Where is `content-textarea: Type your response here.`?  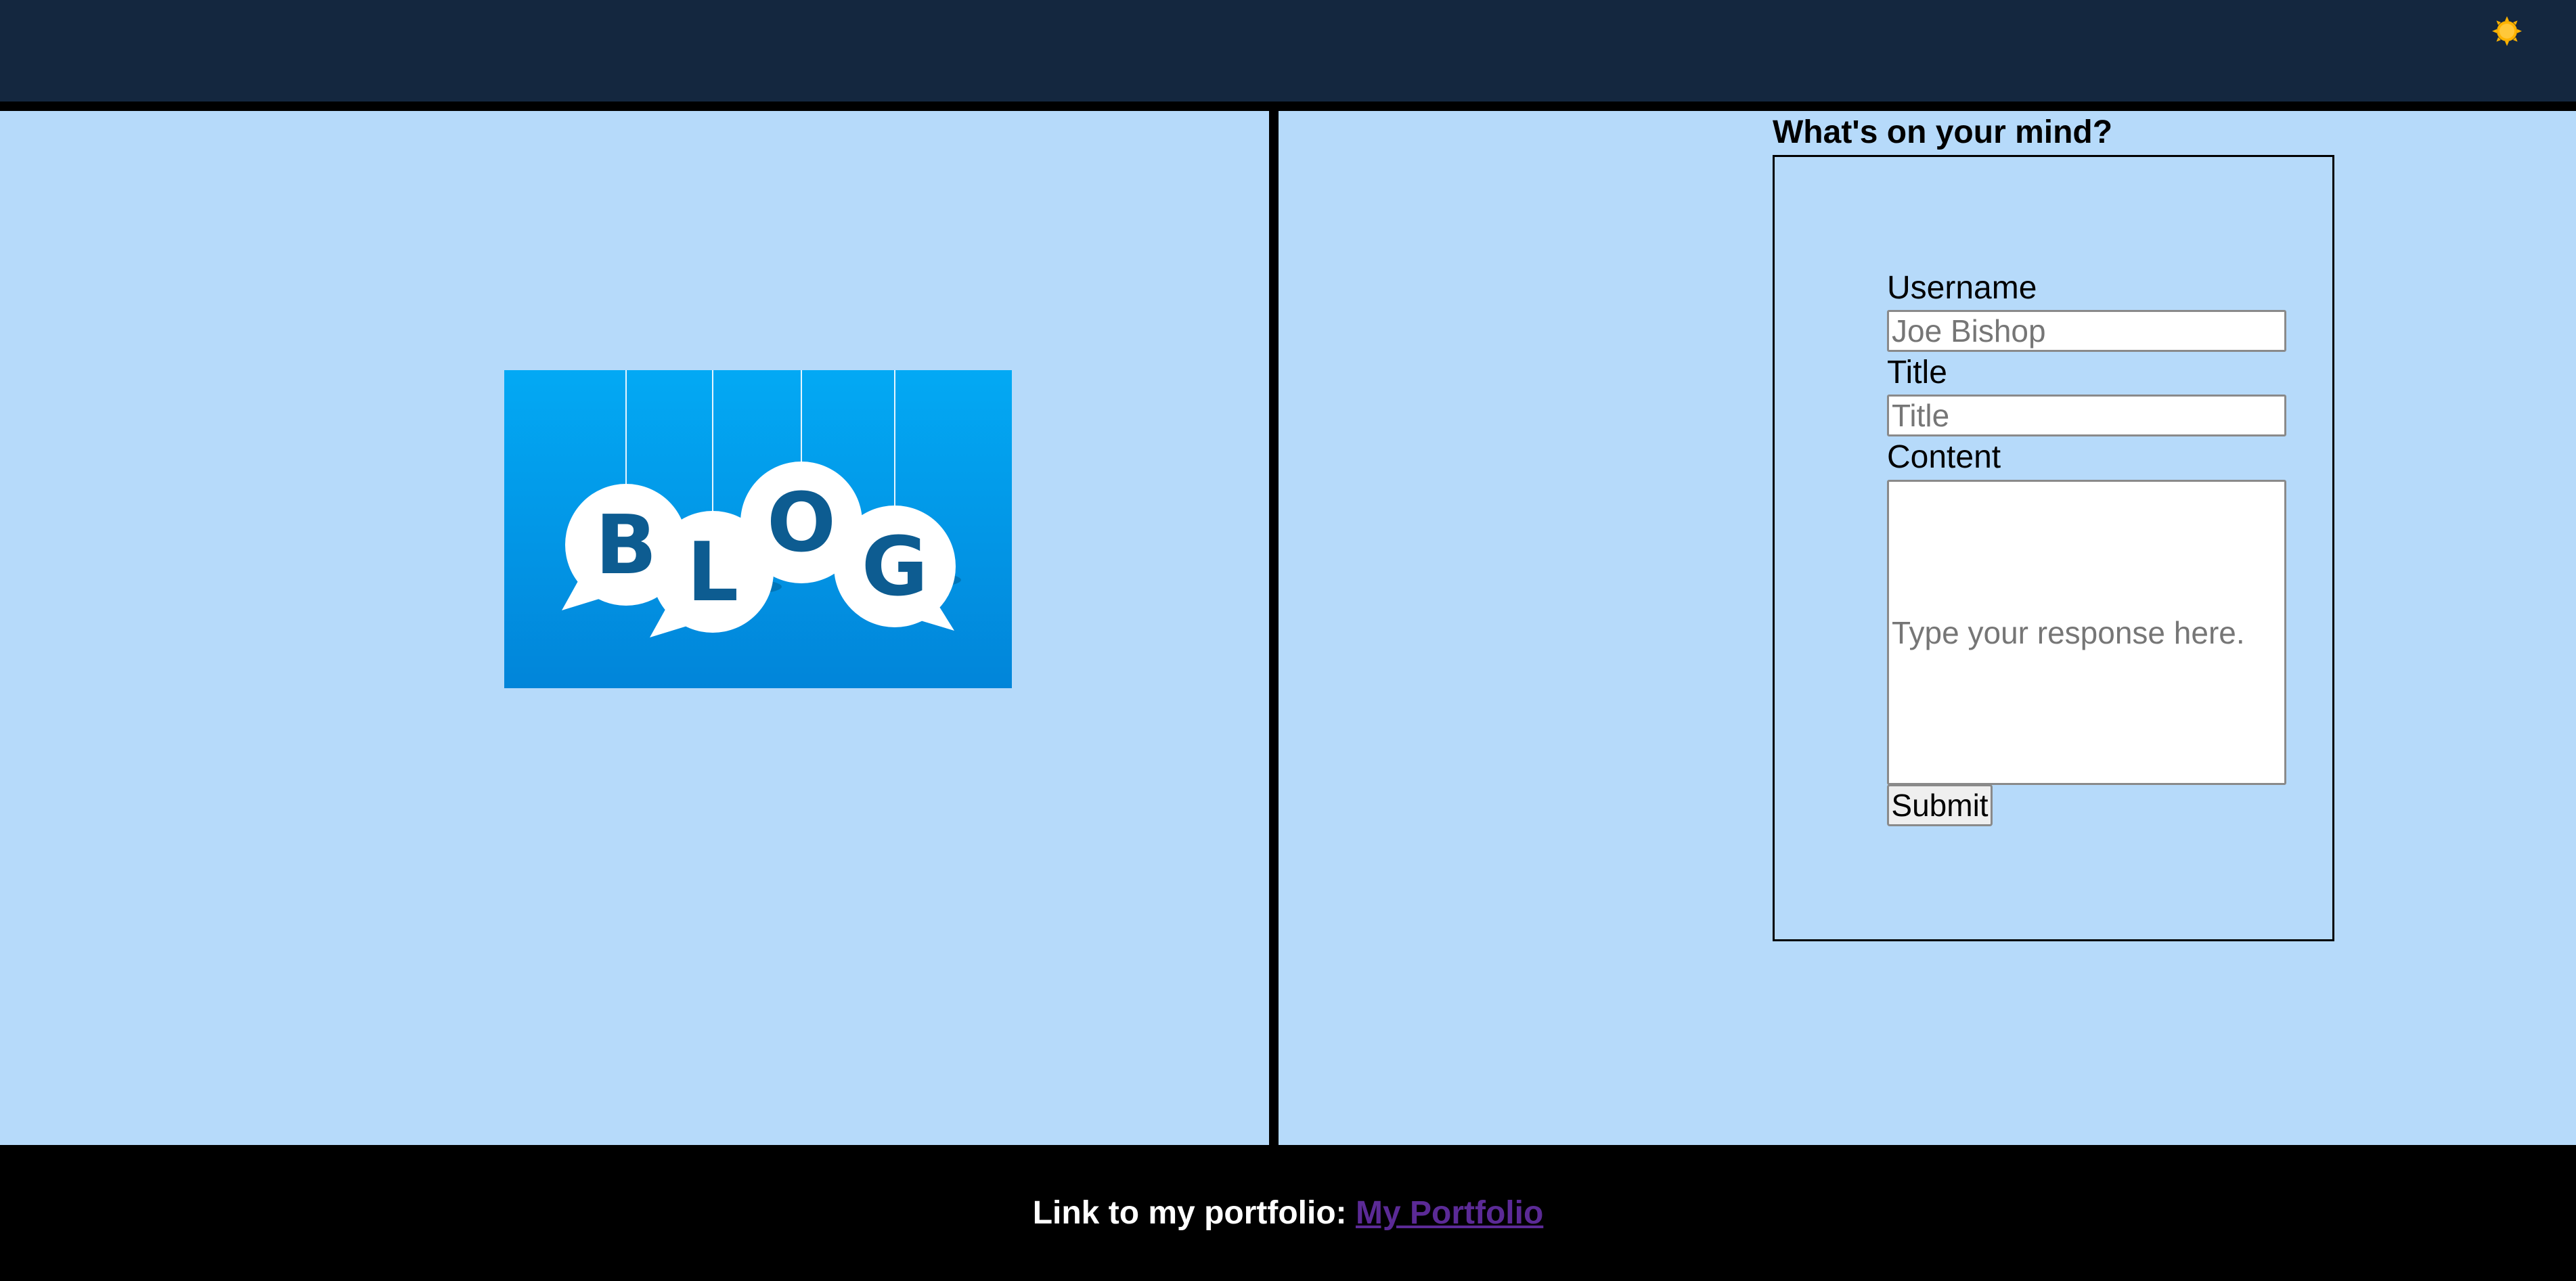 content-textarea: Type your response here. is located at coordinates (2086, 632).